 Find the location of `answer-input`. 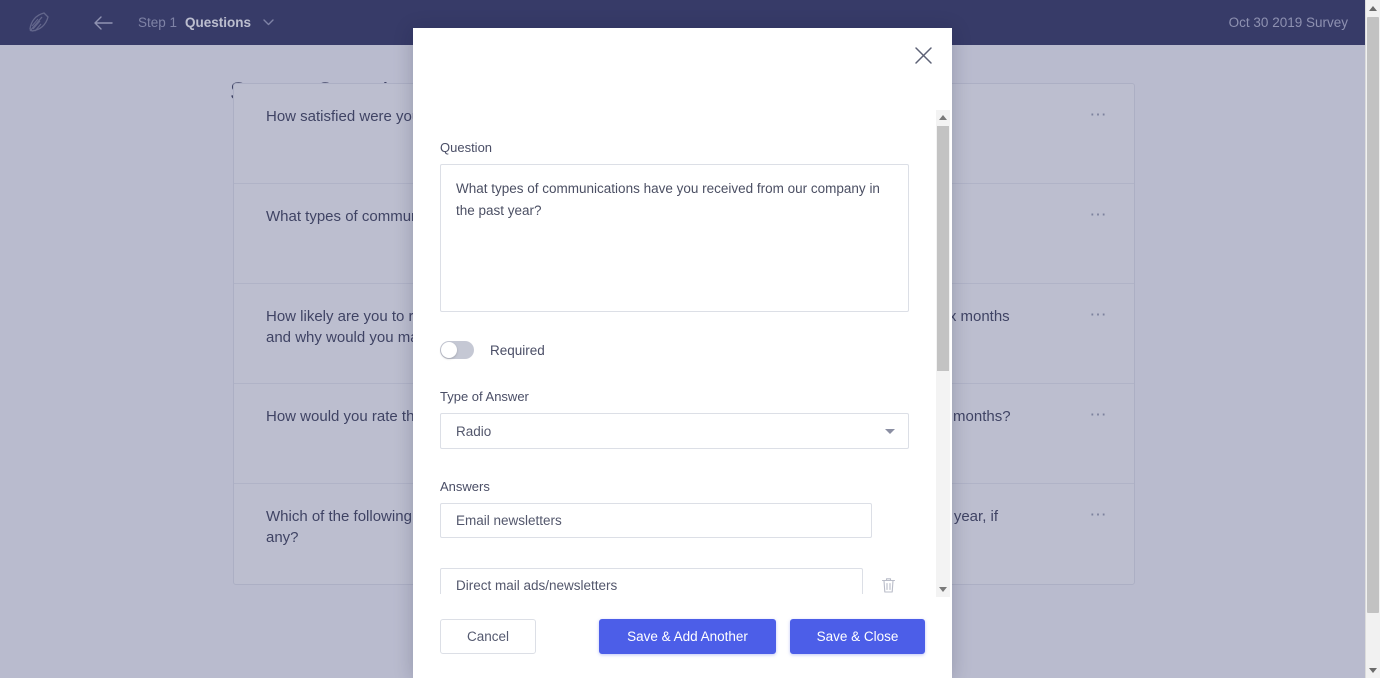

answer-input is located at coordinates (656, 520).